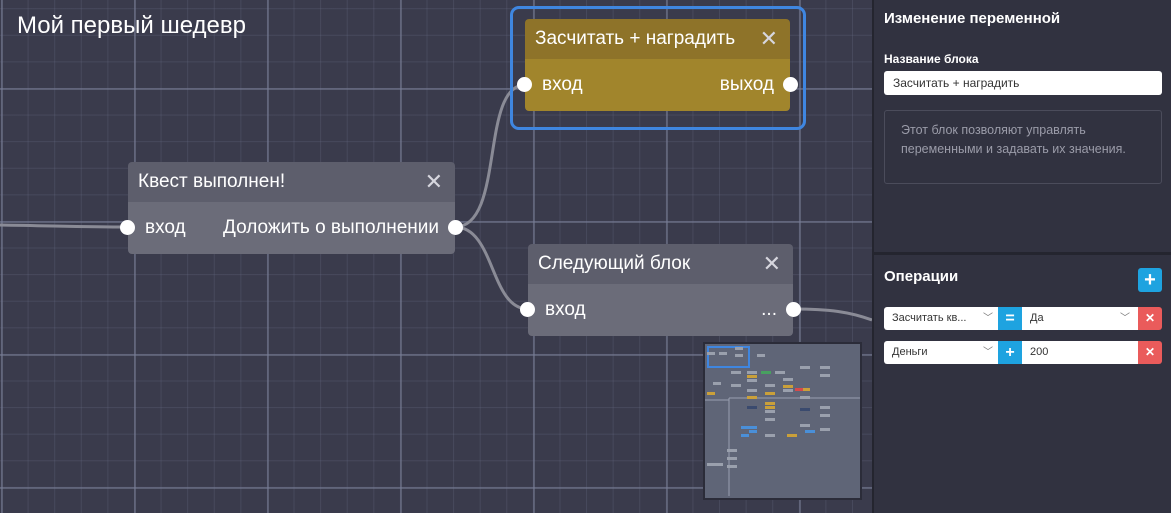  I want to click on operation-row: Деньги ﹀ + 200 ✕, so click(1023, 352).